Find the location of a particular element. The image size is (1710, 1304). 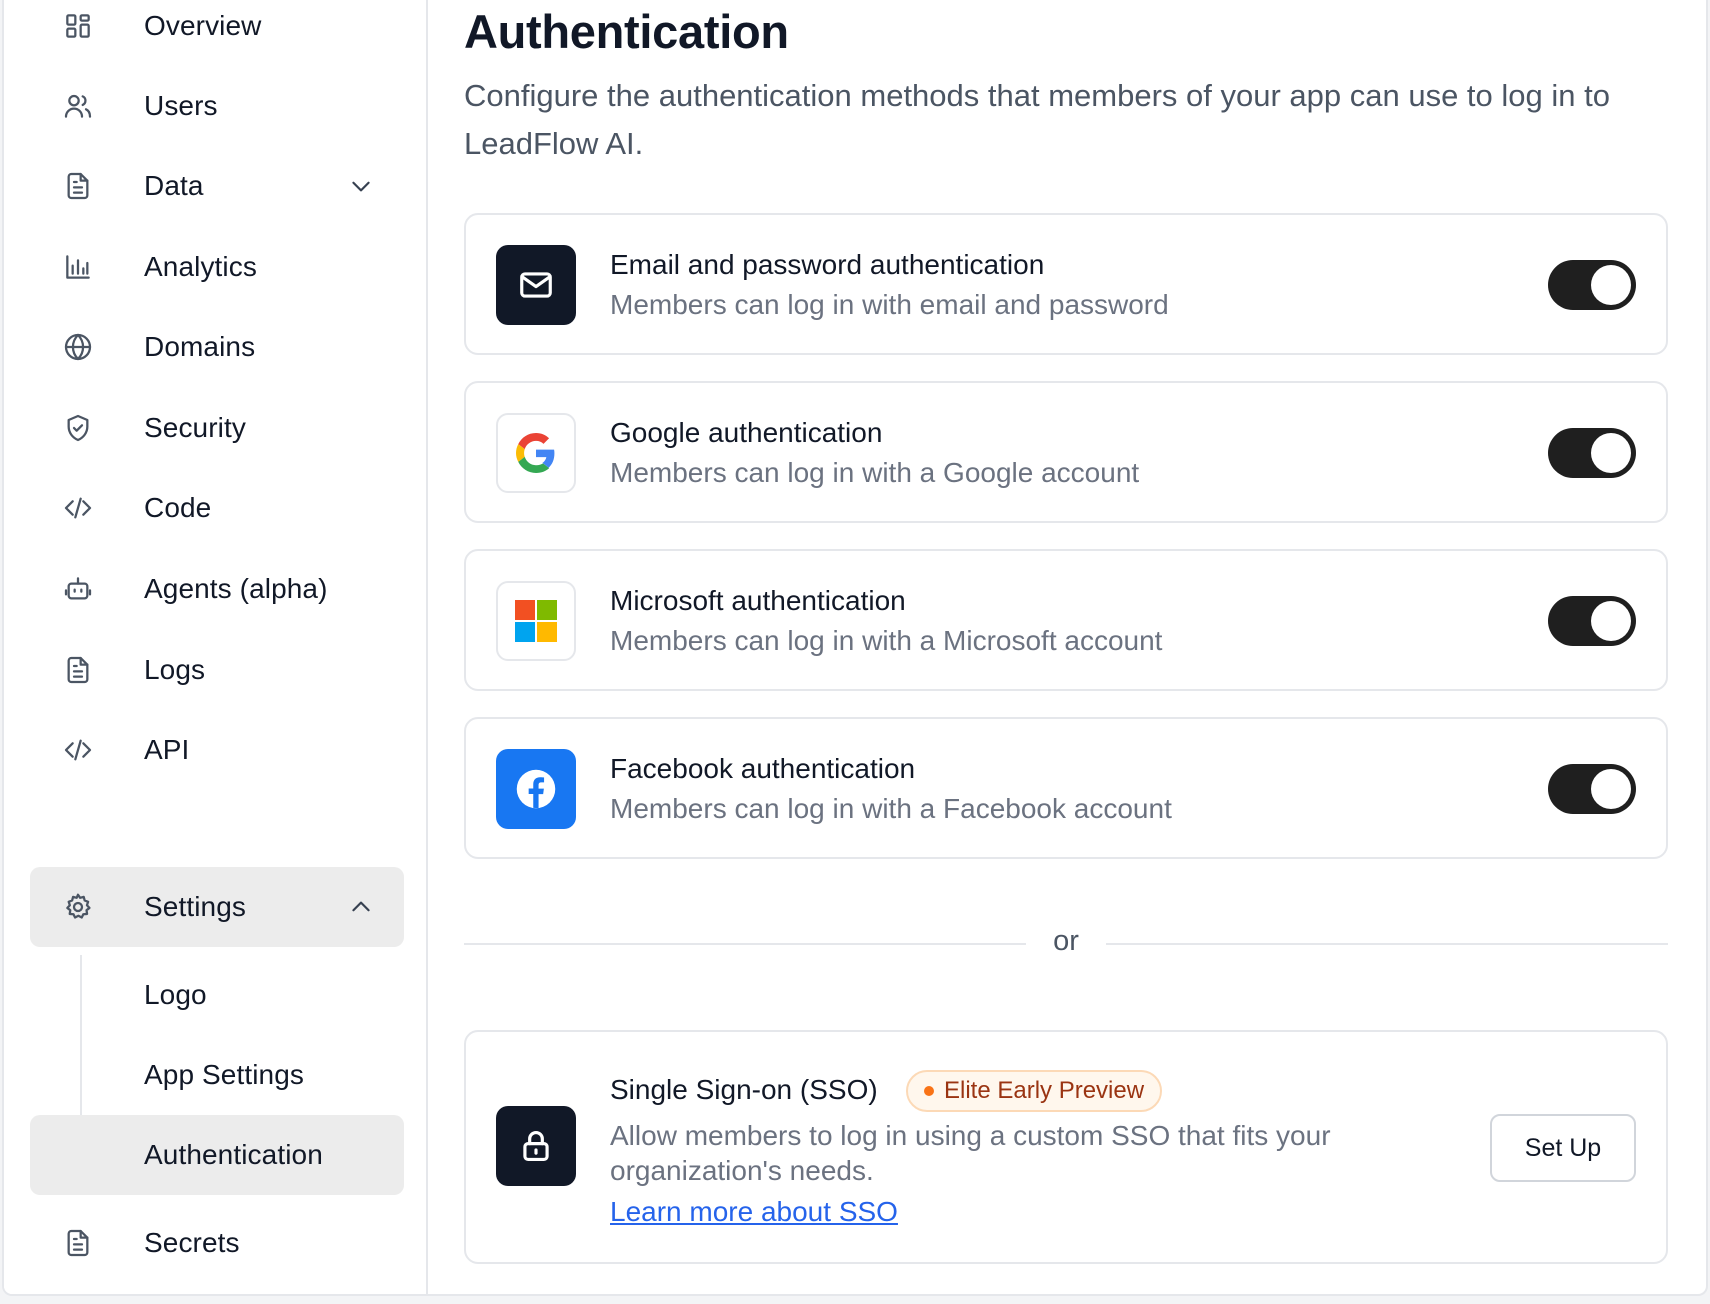

users-icon is located at coordinates (78, 106).